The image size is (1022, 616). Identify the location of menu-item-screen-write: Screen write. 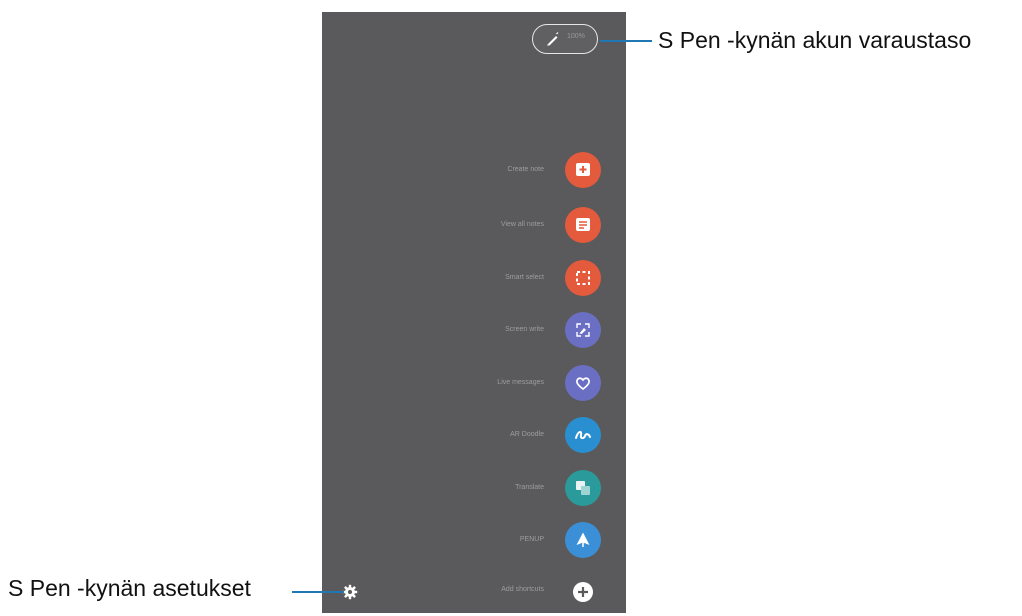
(474, 332).